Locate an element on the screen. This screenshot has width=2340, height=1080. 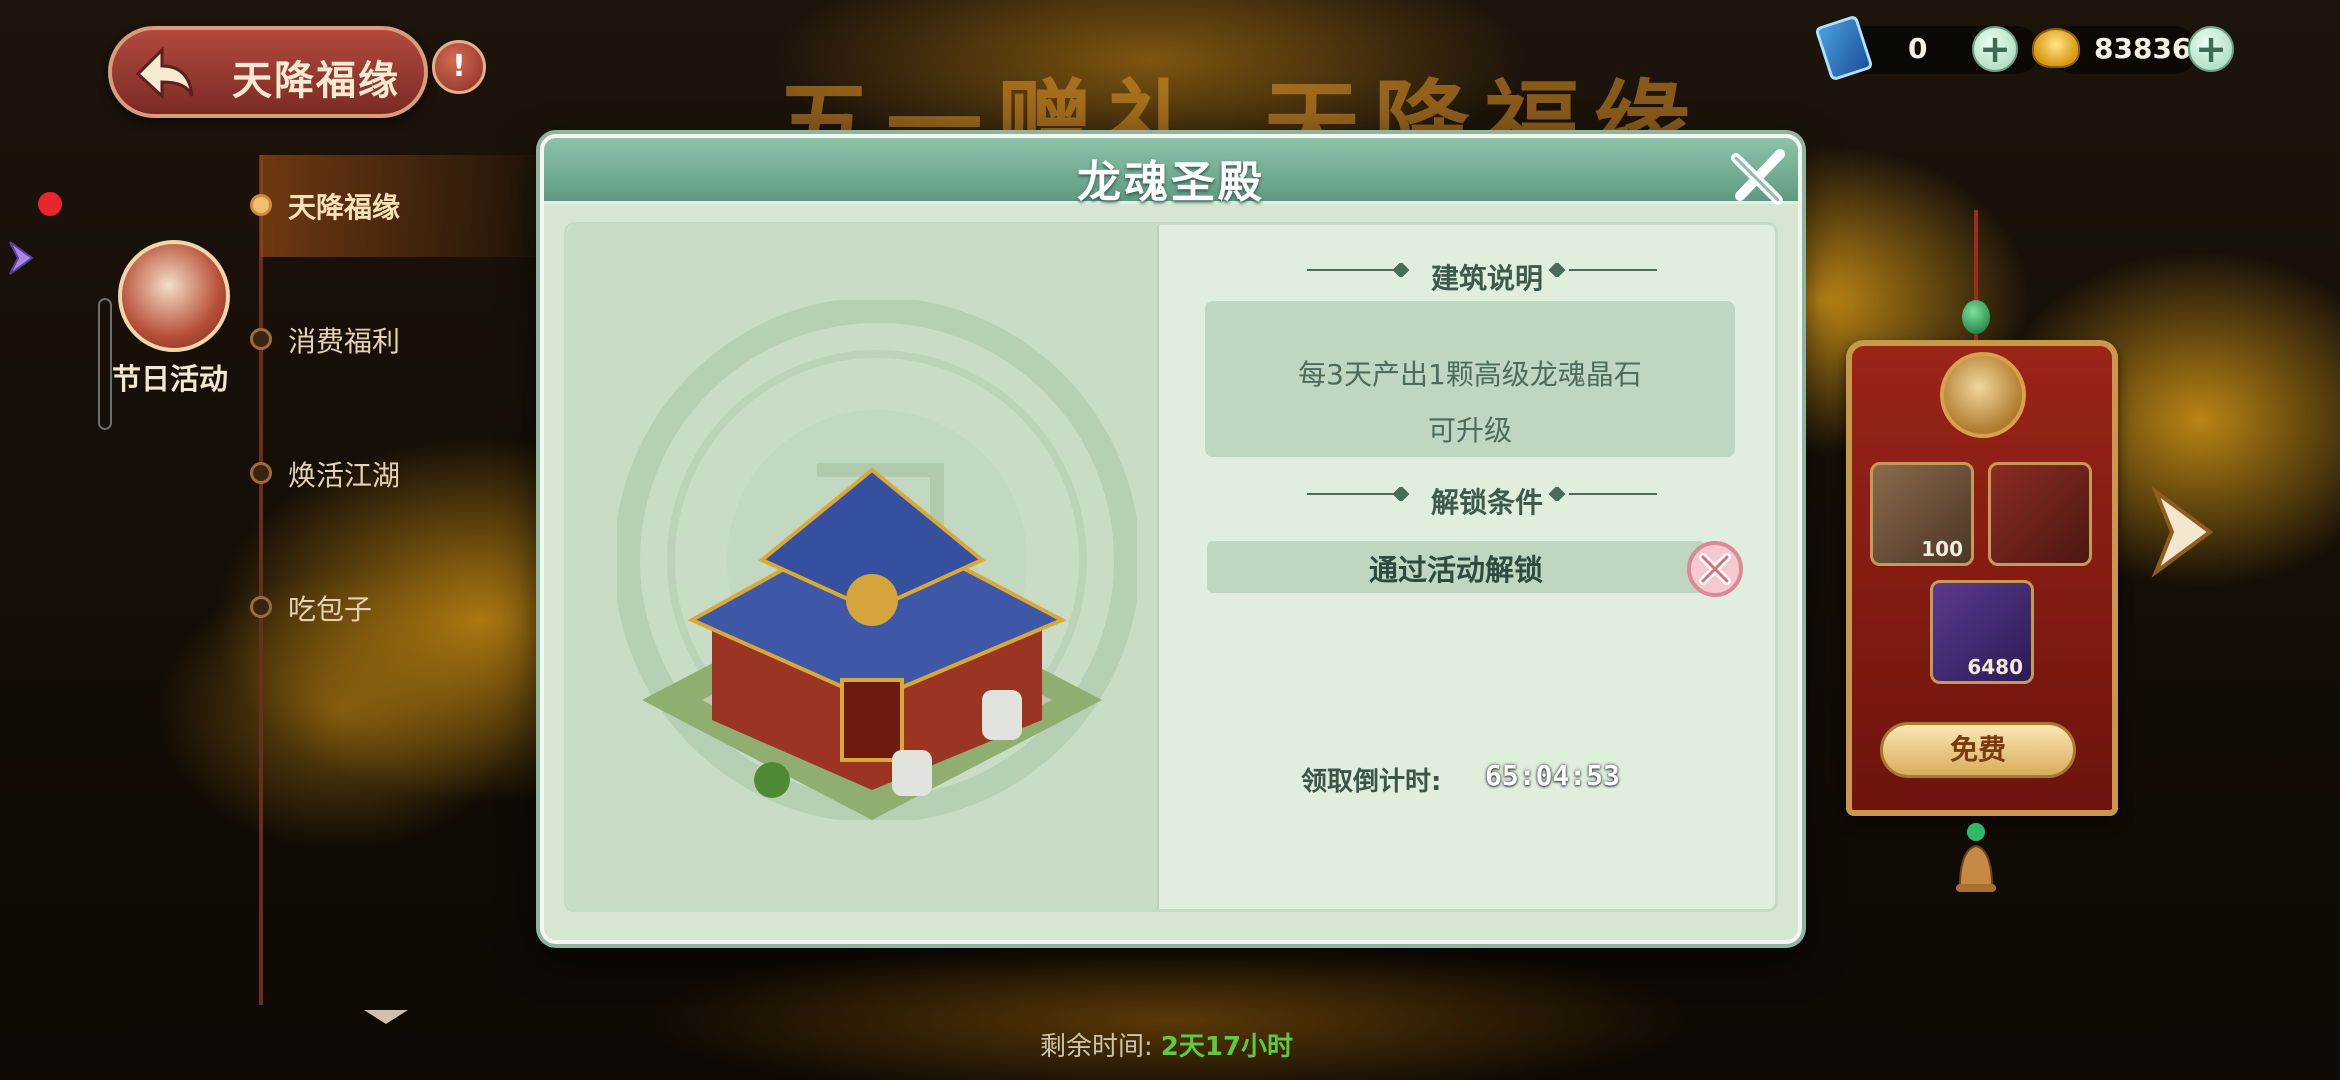
remaining-time: 剩余时间: 2天17小时 is located at coordinates (1166, 1044).